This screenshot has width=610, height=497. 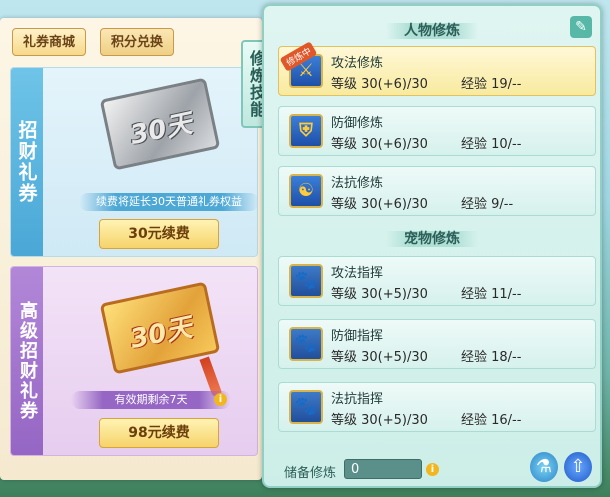 I want to click on potion-icon: ⚗, so click(x=544, y=467).